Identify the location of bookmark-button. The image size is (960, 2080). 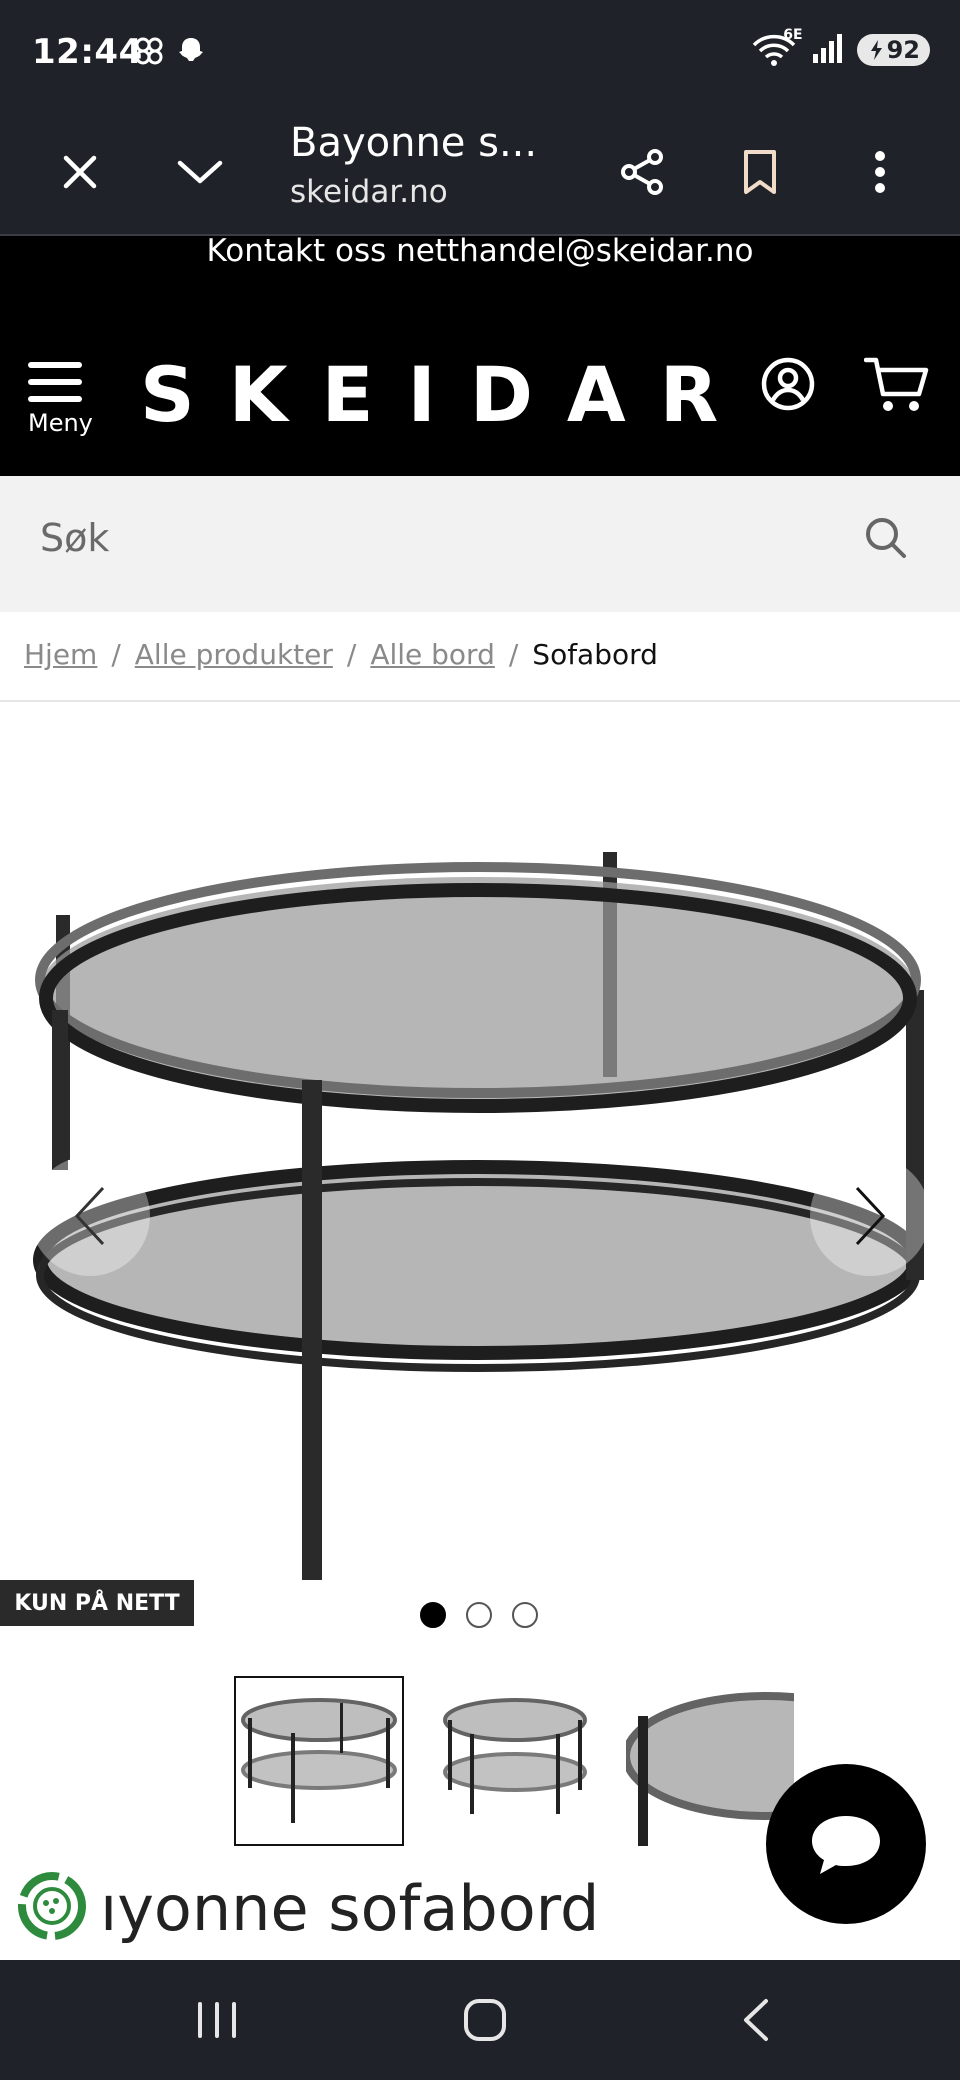
(760, 172).